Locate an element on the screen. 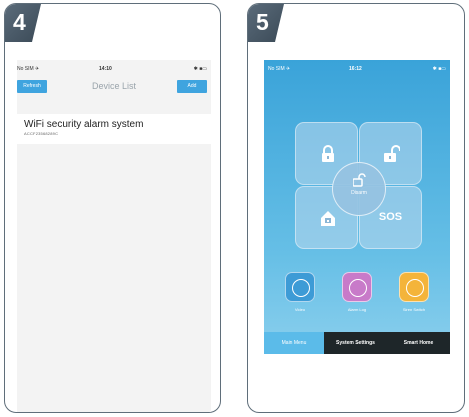  clock-text: 16:12 is located at coordinates (355, 69).